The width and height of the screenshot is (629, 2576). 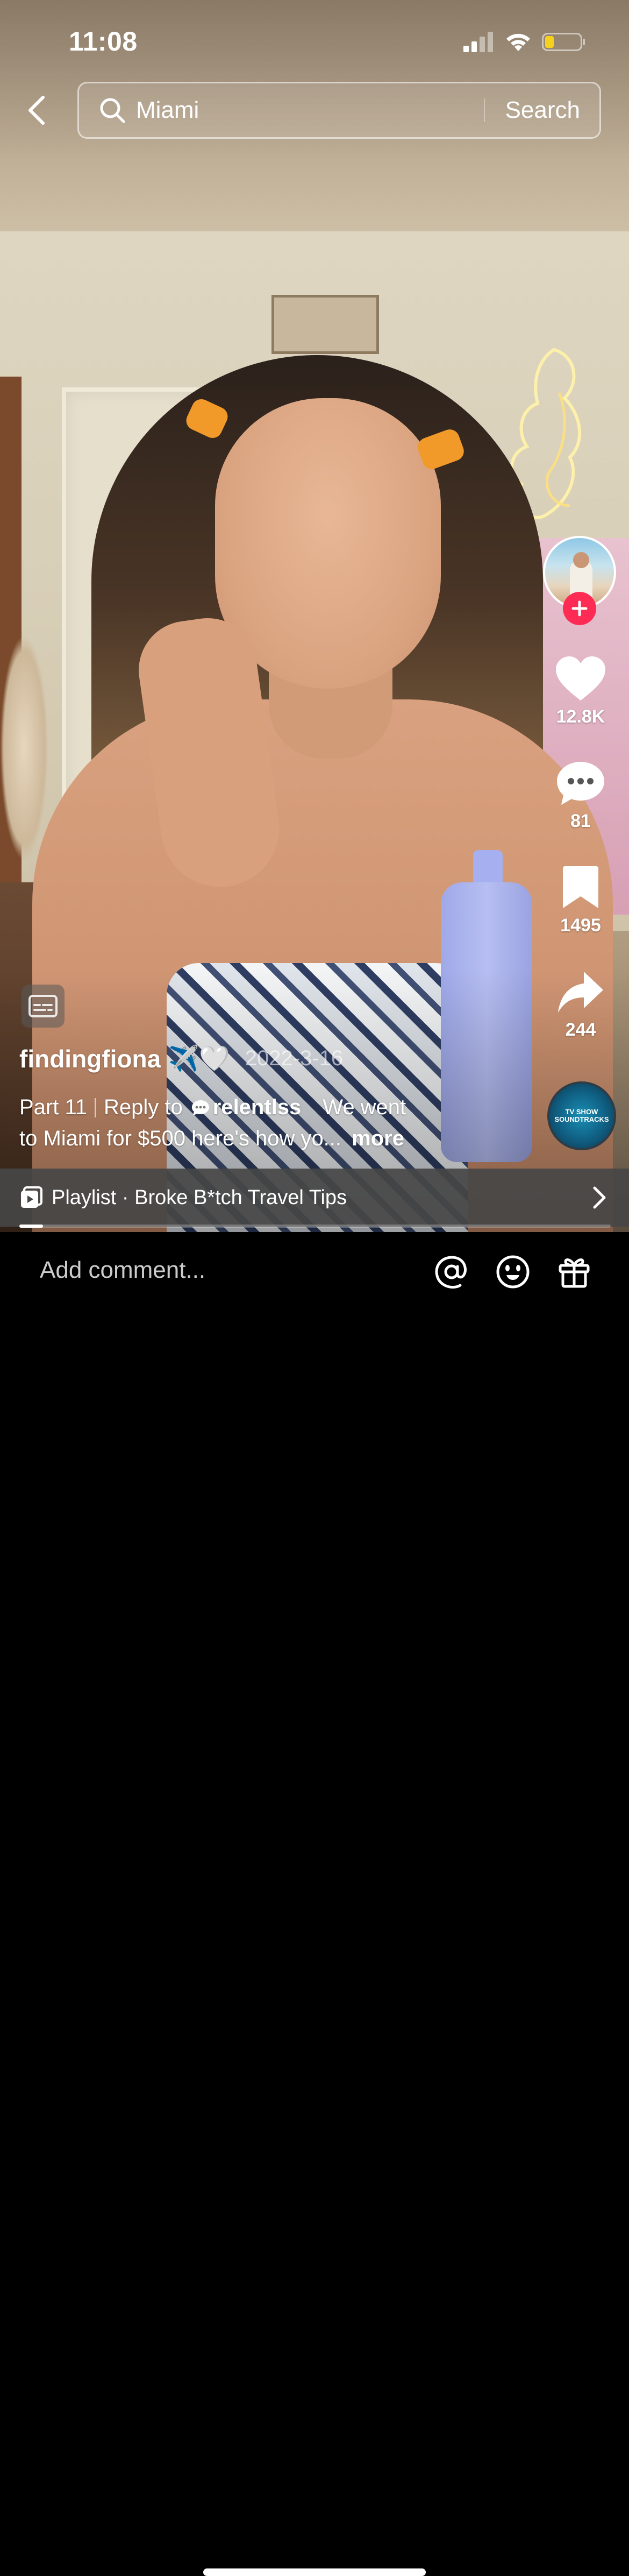 I want to click on captions-button, so click(x=43, y=1006).